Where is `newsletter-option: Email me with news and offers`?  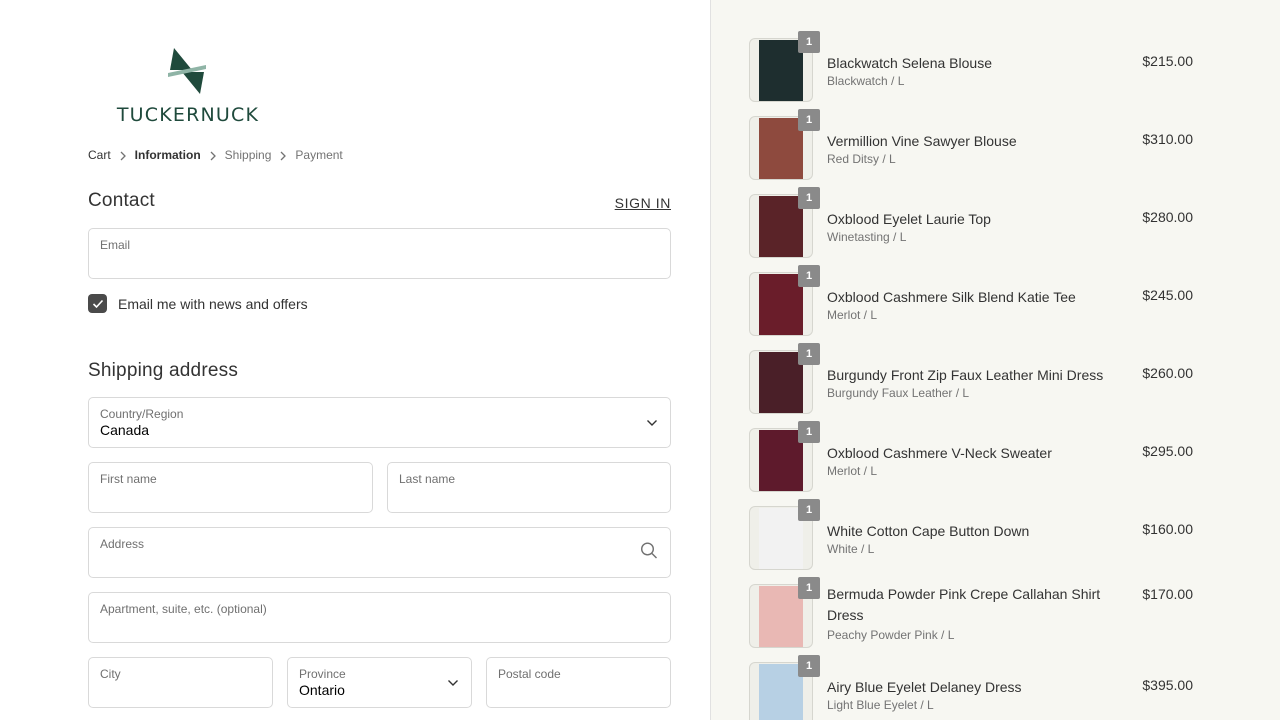 newsletter-option: Email me with news and offers is located at coordinates (198, 303).